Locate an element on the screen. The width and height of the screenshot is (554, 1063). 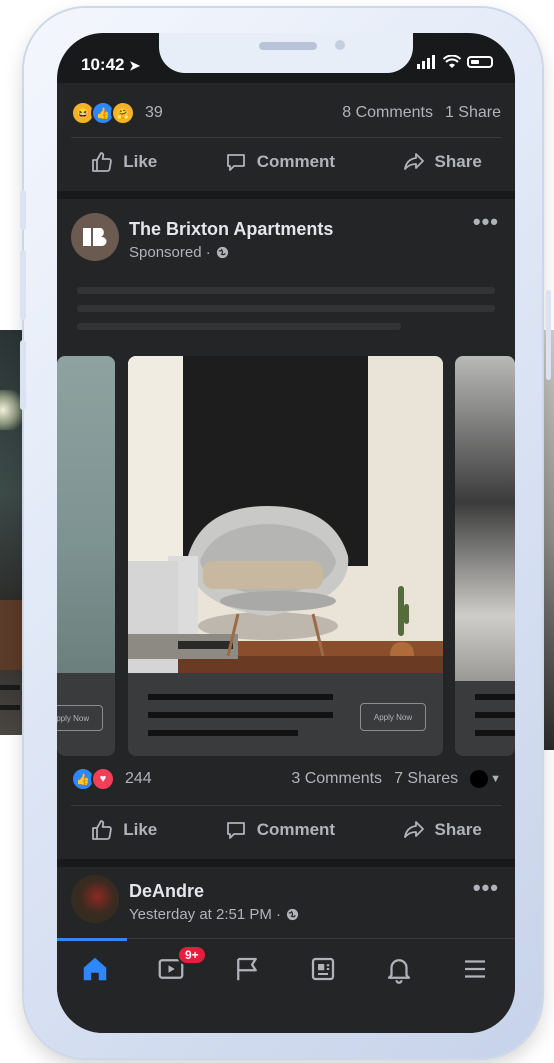
tab-pages is located at coordinates (247, 969).